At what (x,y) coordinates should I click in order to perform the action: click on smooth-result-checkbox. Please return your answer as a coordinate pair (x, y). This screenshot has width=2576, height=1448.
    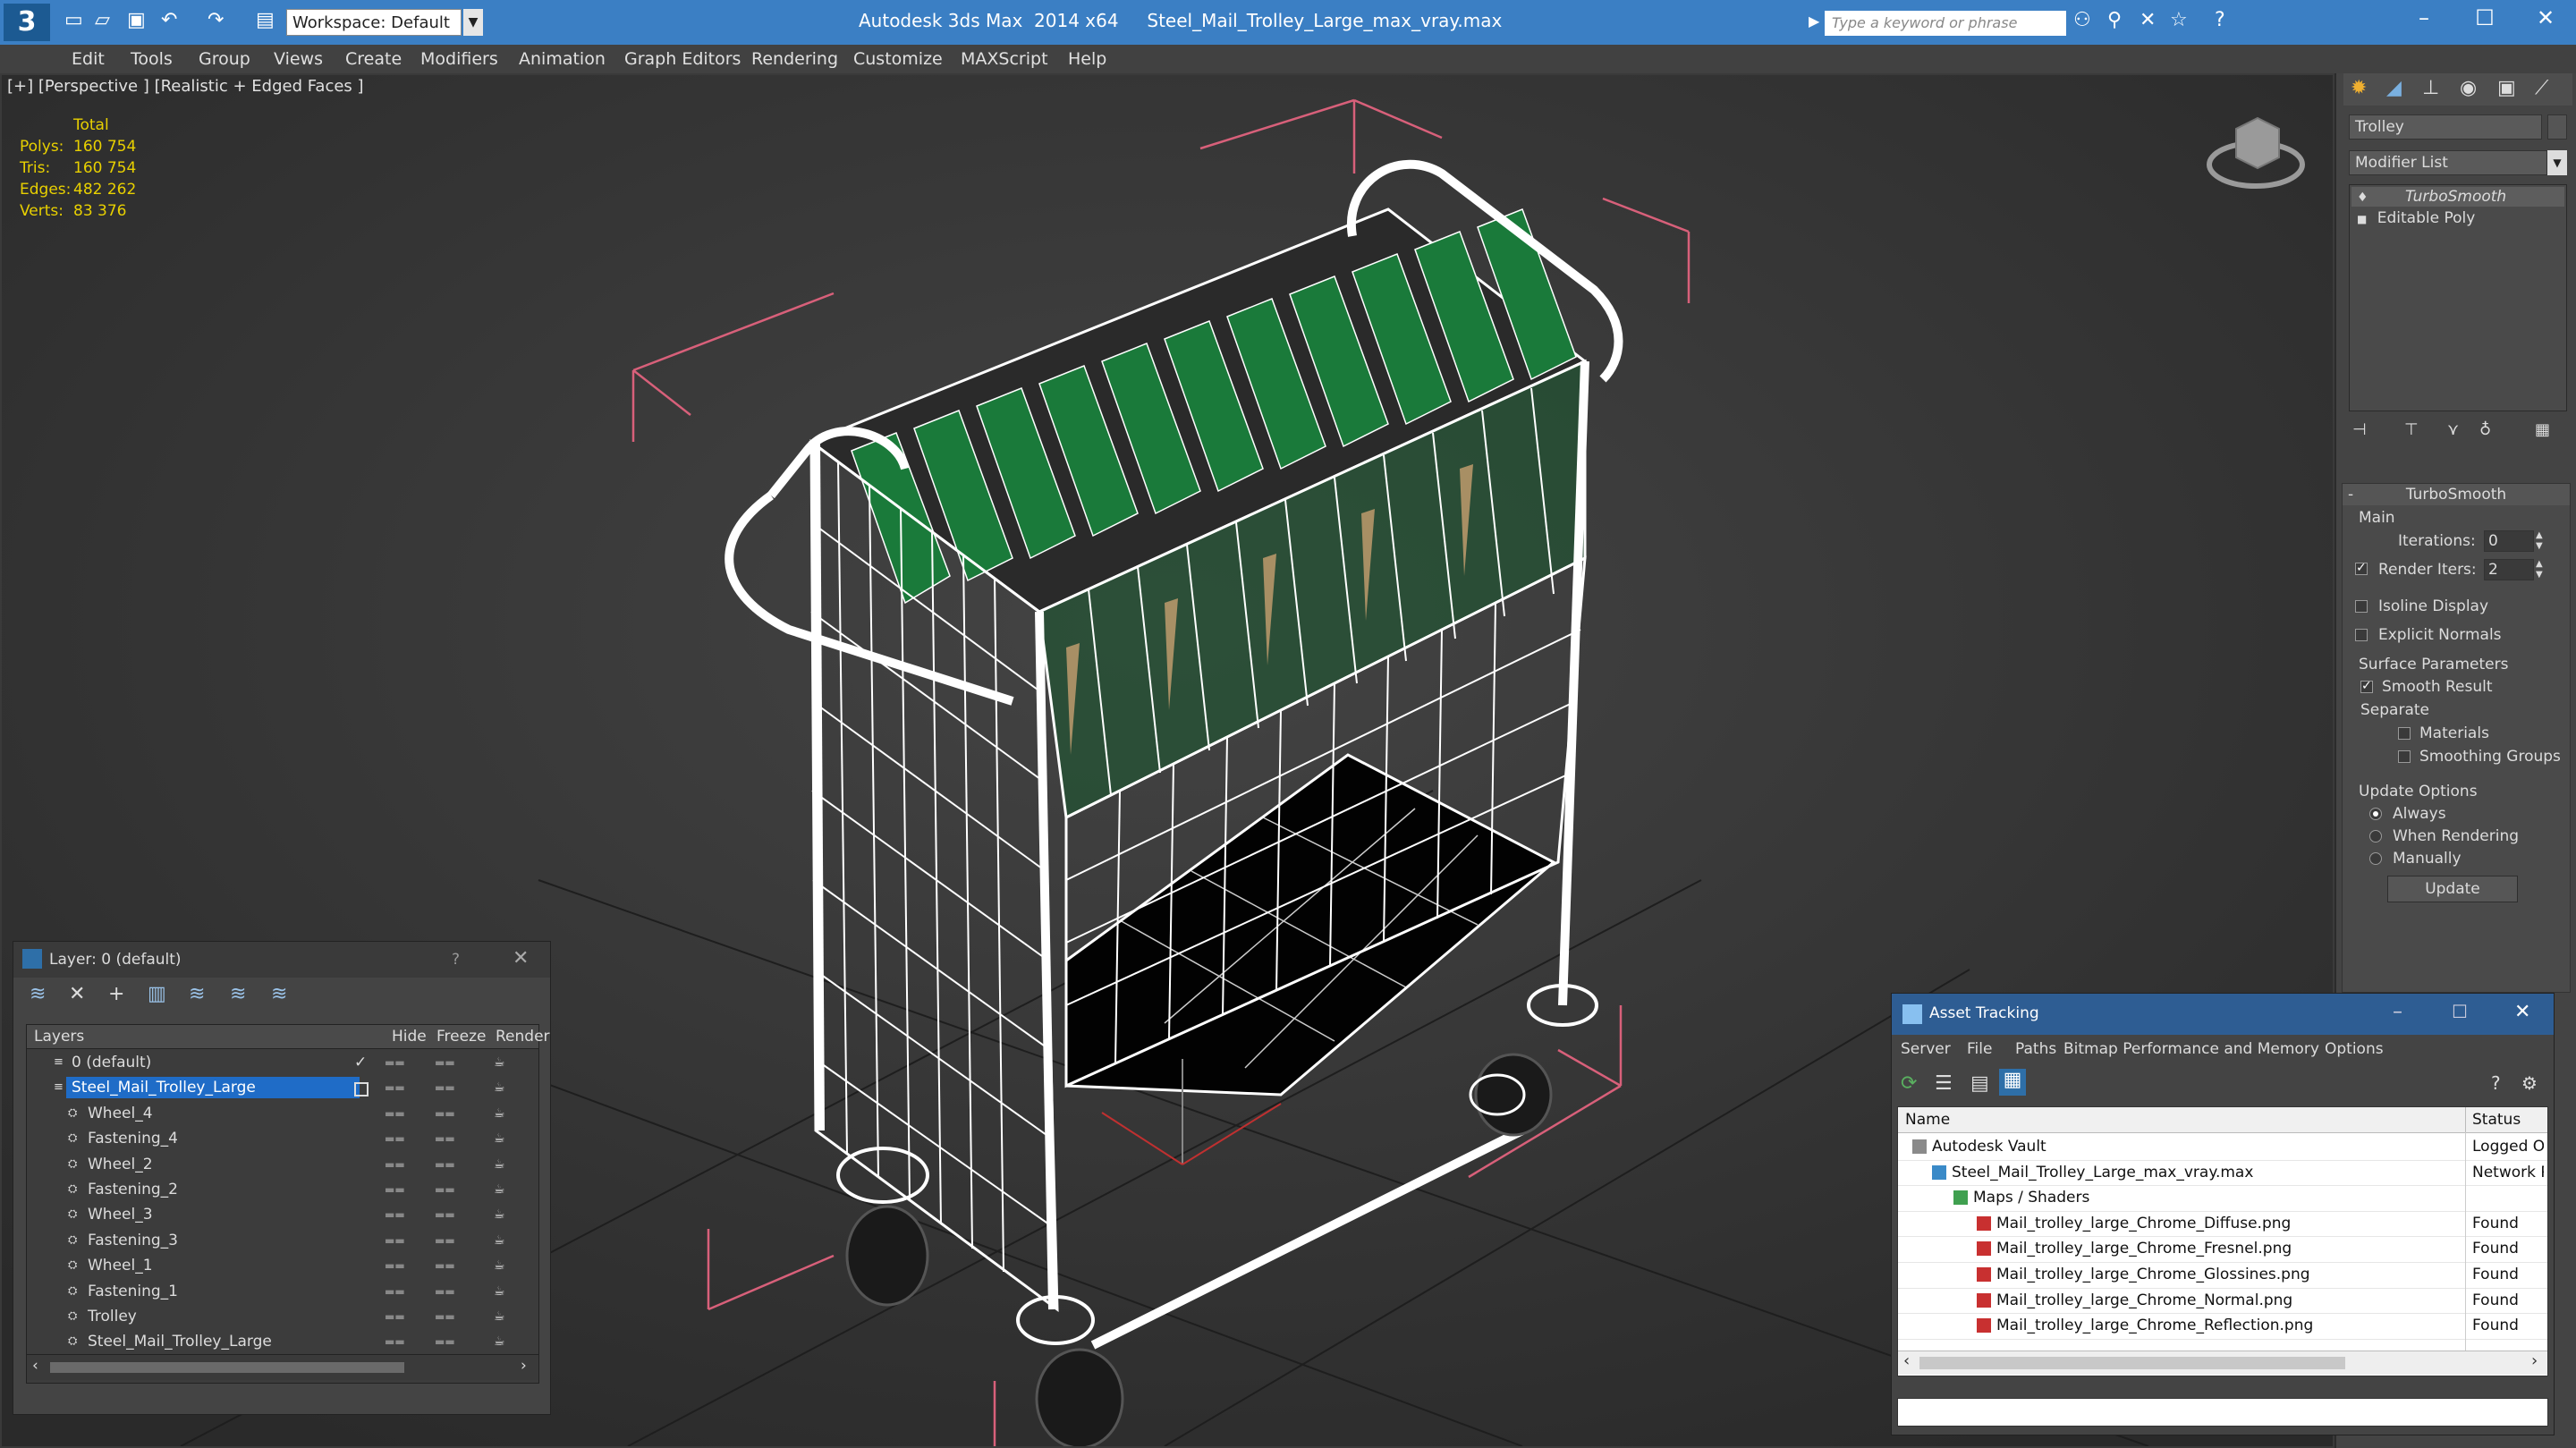
    Looking at the image, I should click on (2366, 686).